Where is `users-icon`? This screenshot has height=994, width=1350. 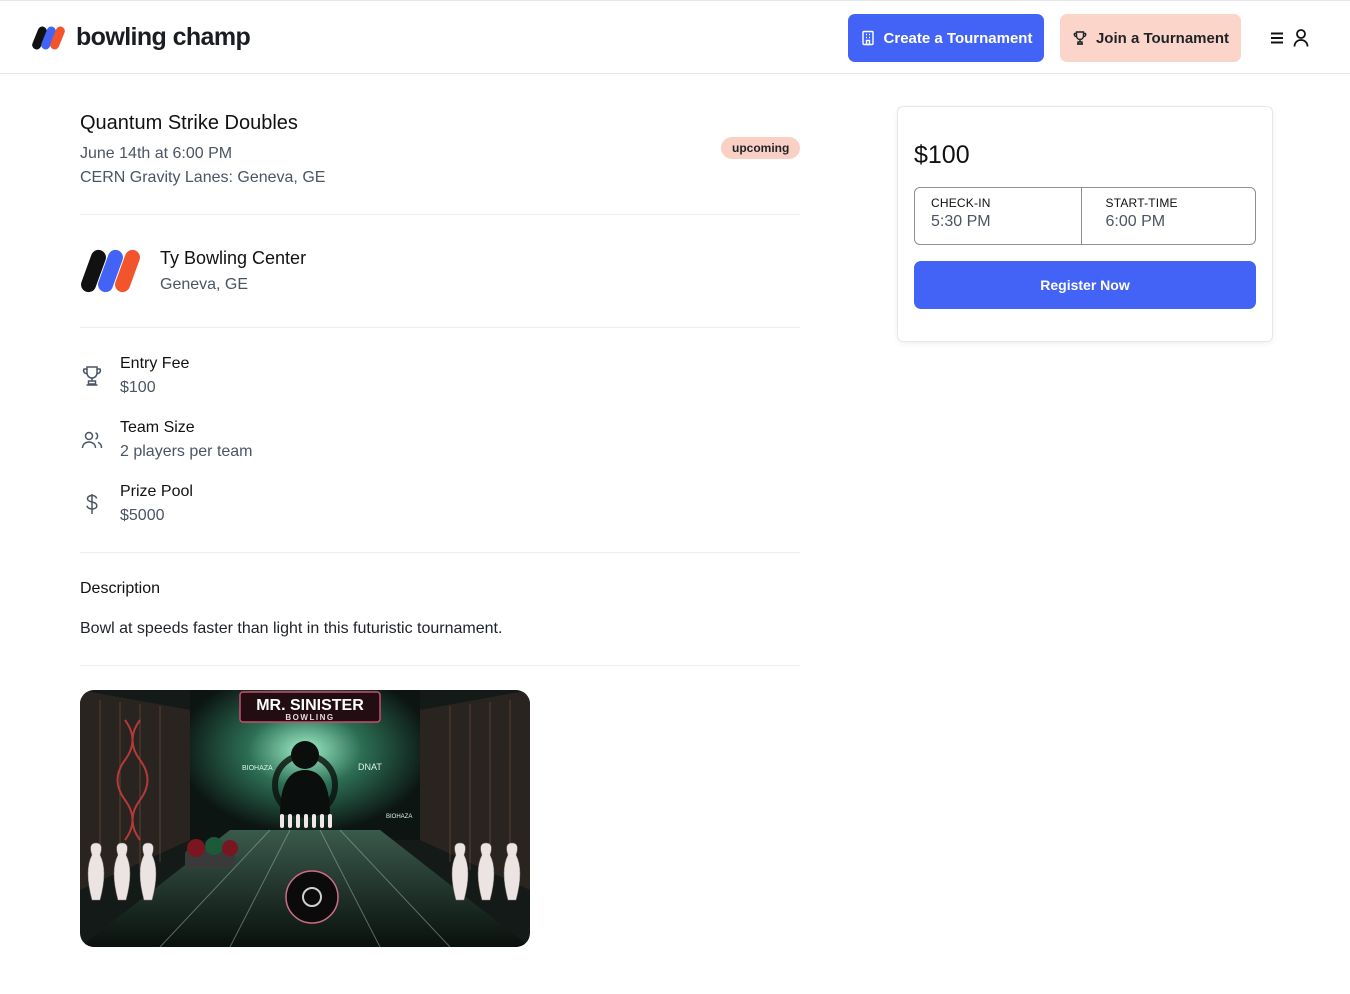 users-icon is located at coordinates (92, 440).